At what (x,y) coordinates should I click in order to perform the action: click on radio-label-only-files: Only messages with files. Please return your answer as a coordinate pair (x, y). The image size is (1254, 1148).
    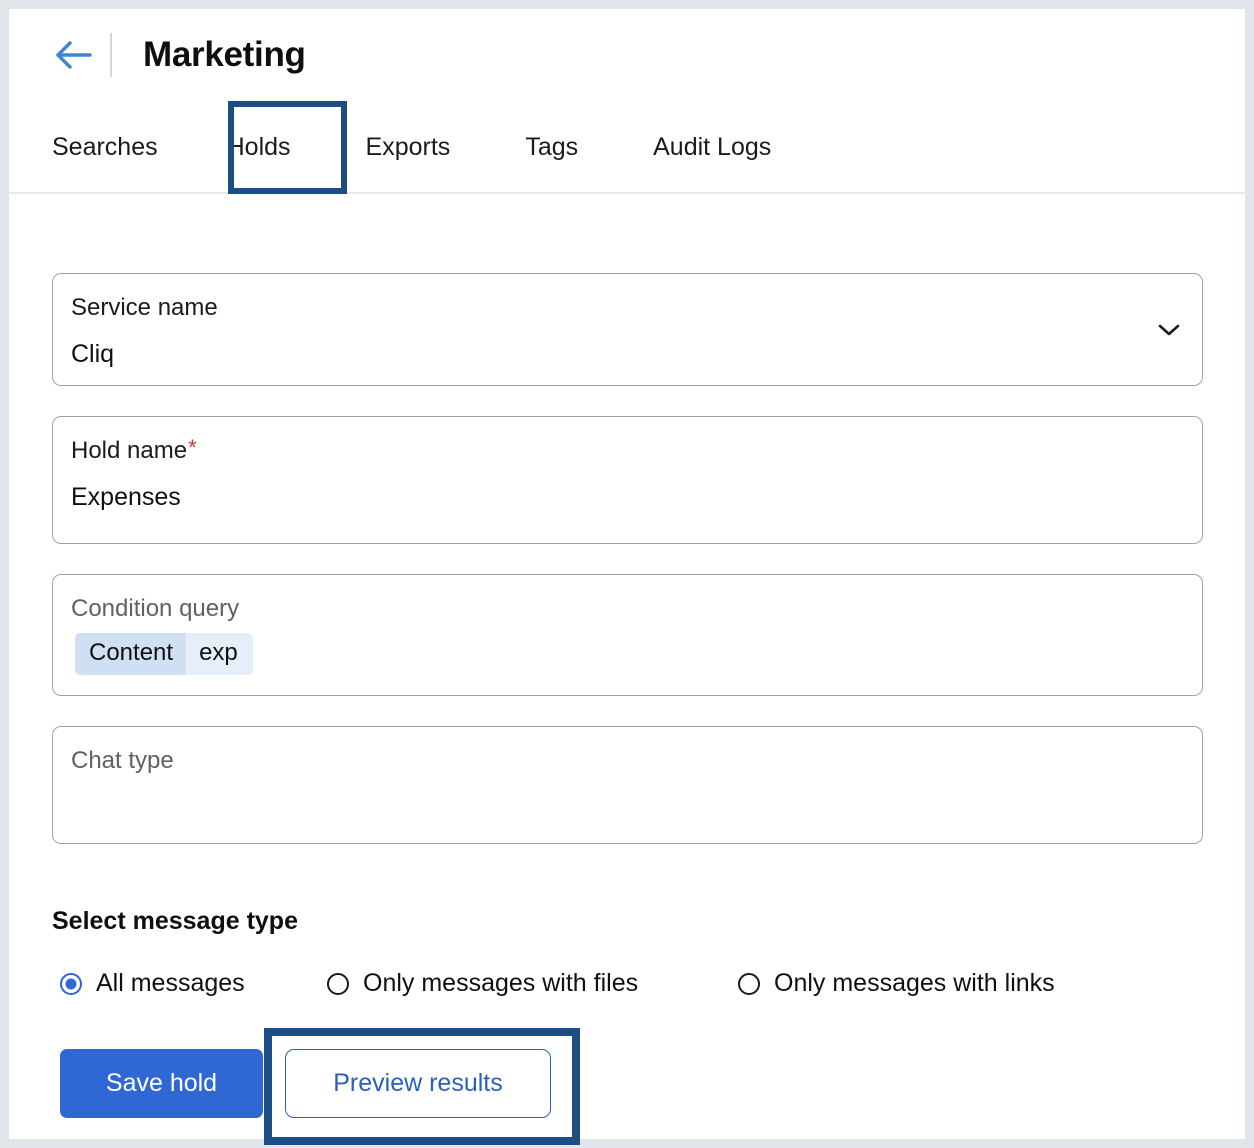
    Looking at the image, I should click on (501, 983).